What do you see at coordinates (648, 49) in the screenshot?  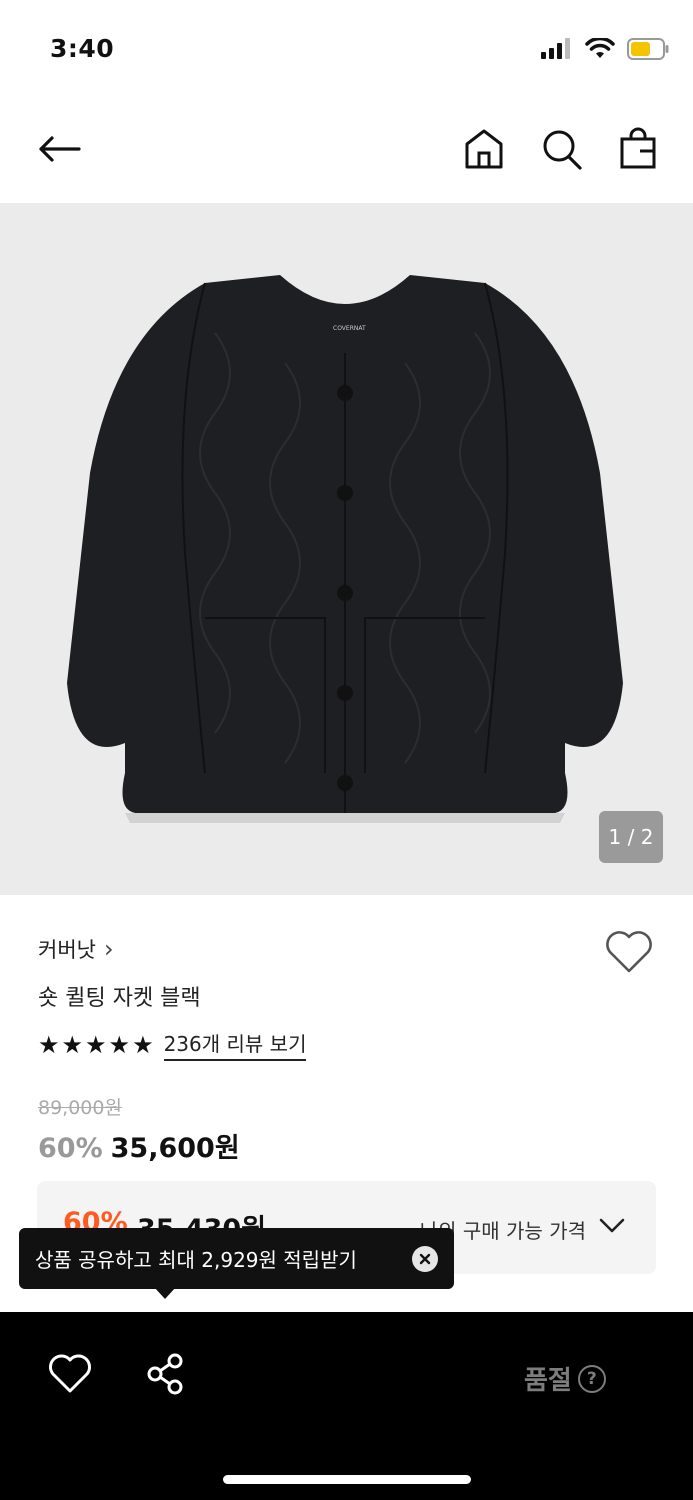 I see `battery-icon` at bounding box center [648, 49].